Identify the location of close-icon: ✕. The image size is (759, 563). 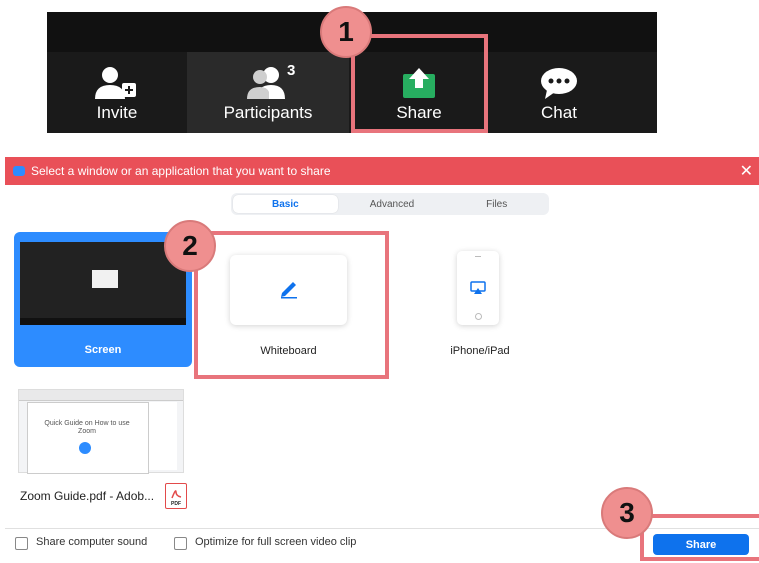
(746, 171).